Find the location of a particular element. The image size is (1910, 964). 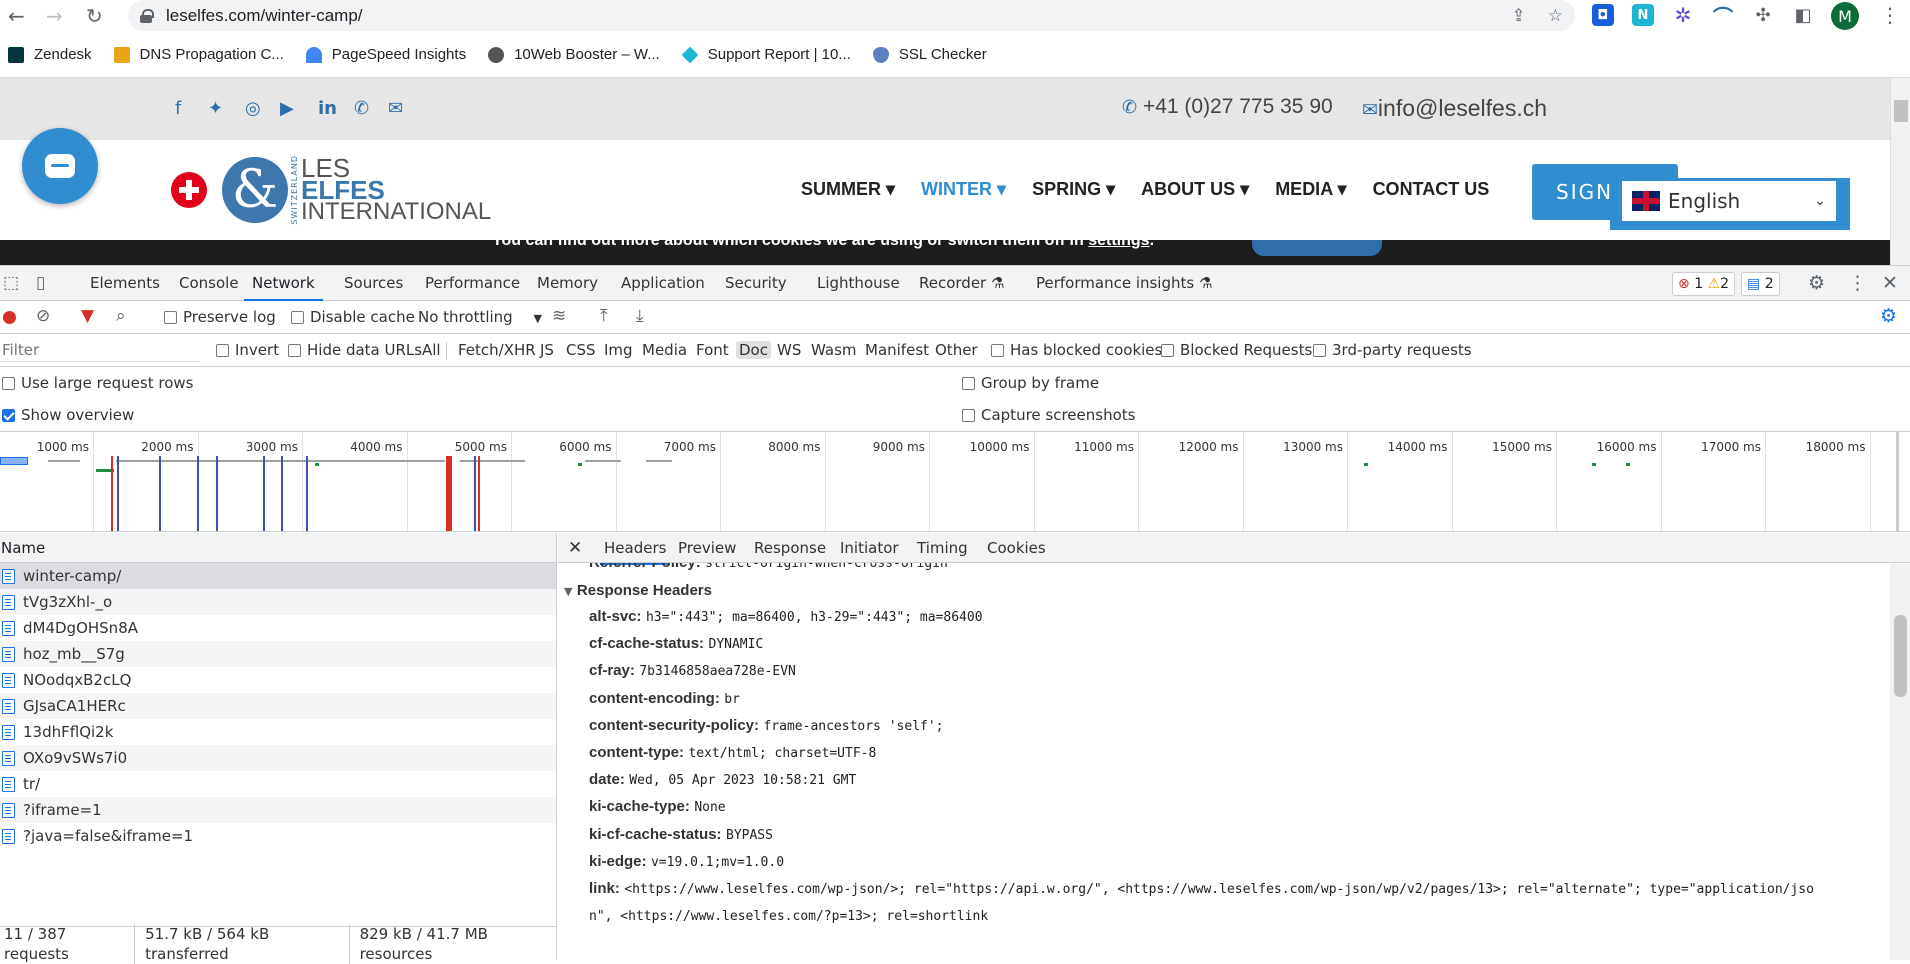

tab-lighthouse: Lighthouse is located at coordinates (858, 283).